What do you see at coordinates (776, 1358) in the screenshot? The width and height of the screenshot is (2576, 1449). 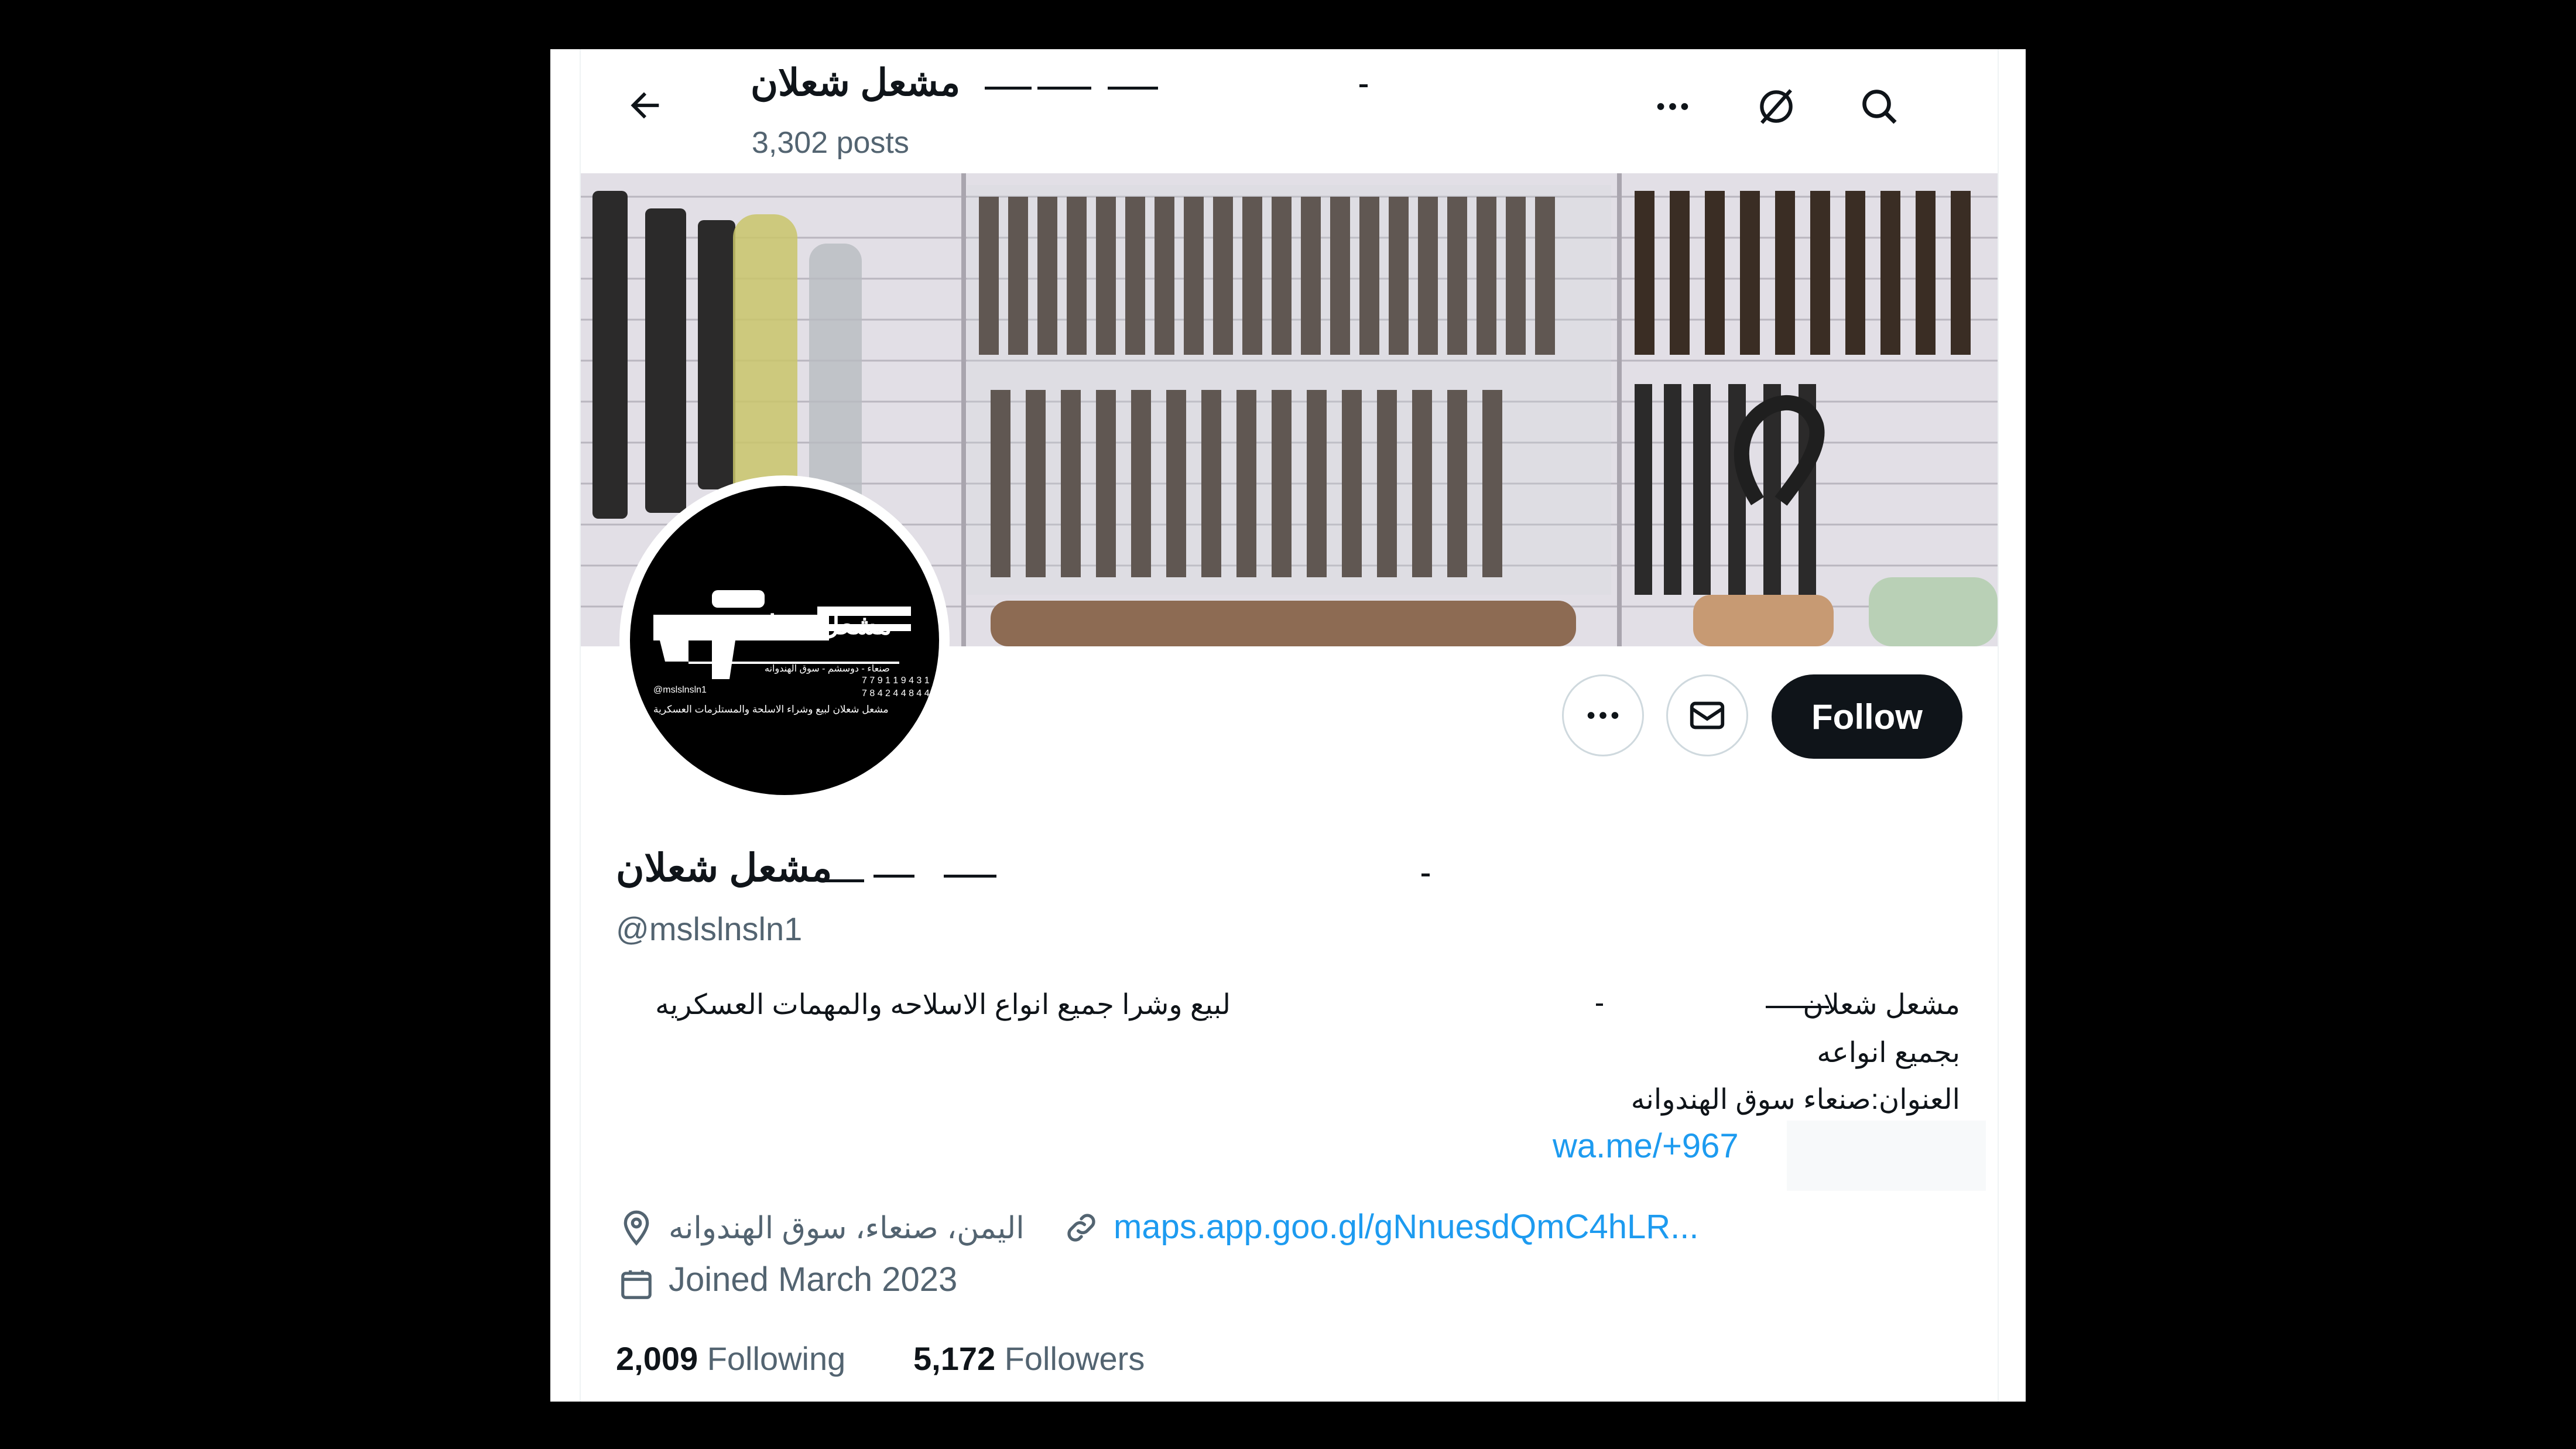 I see `following-label: Following` at bounding box center [776, 1358].